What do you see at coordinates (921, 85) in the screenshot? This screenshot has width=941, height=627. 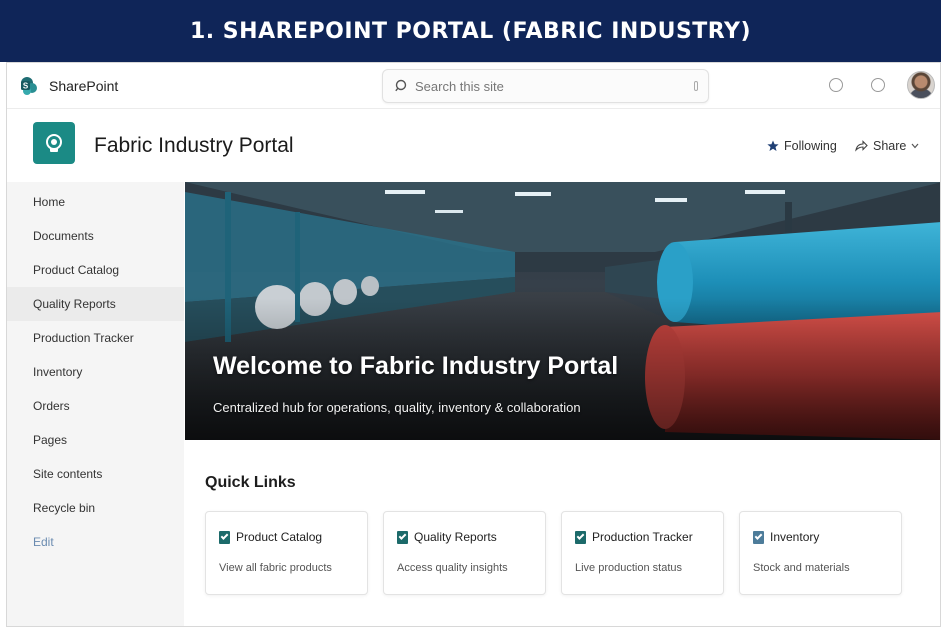 I see `avatar` at bounding box center [921, 85].